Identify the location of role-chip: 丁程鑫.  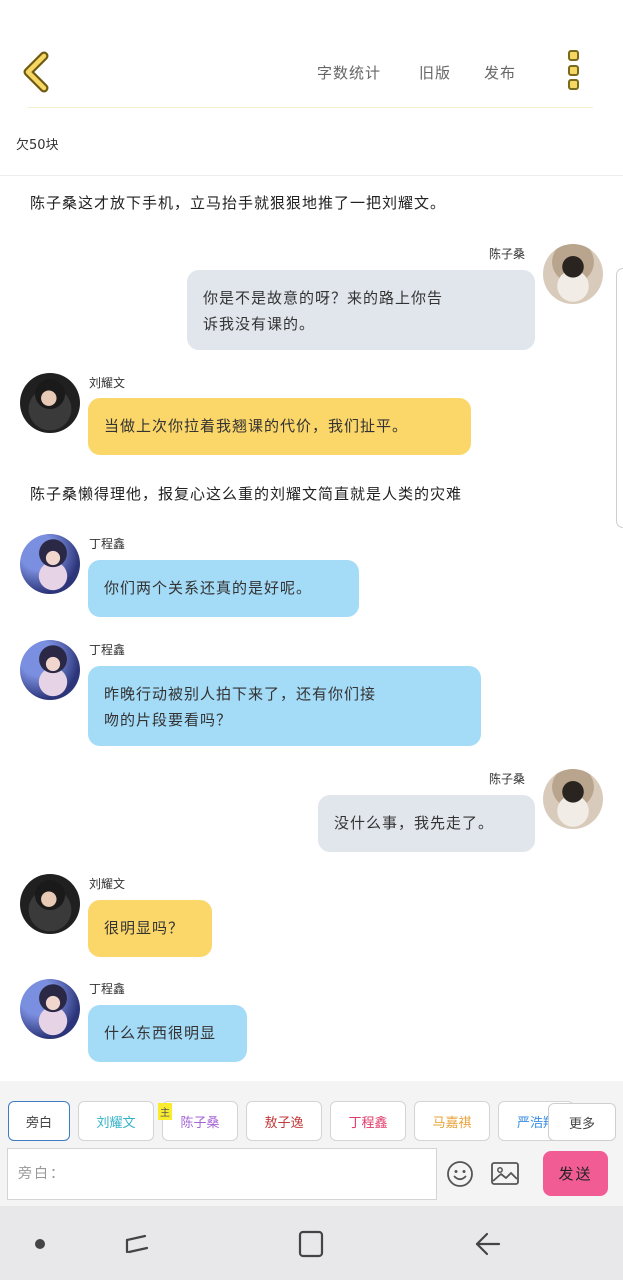
(368, 1121).